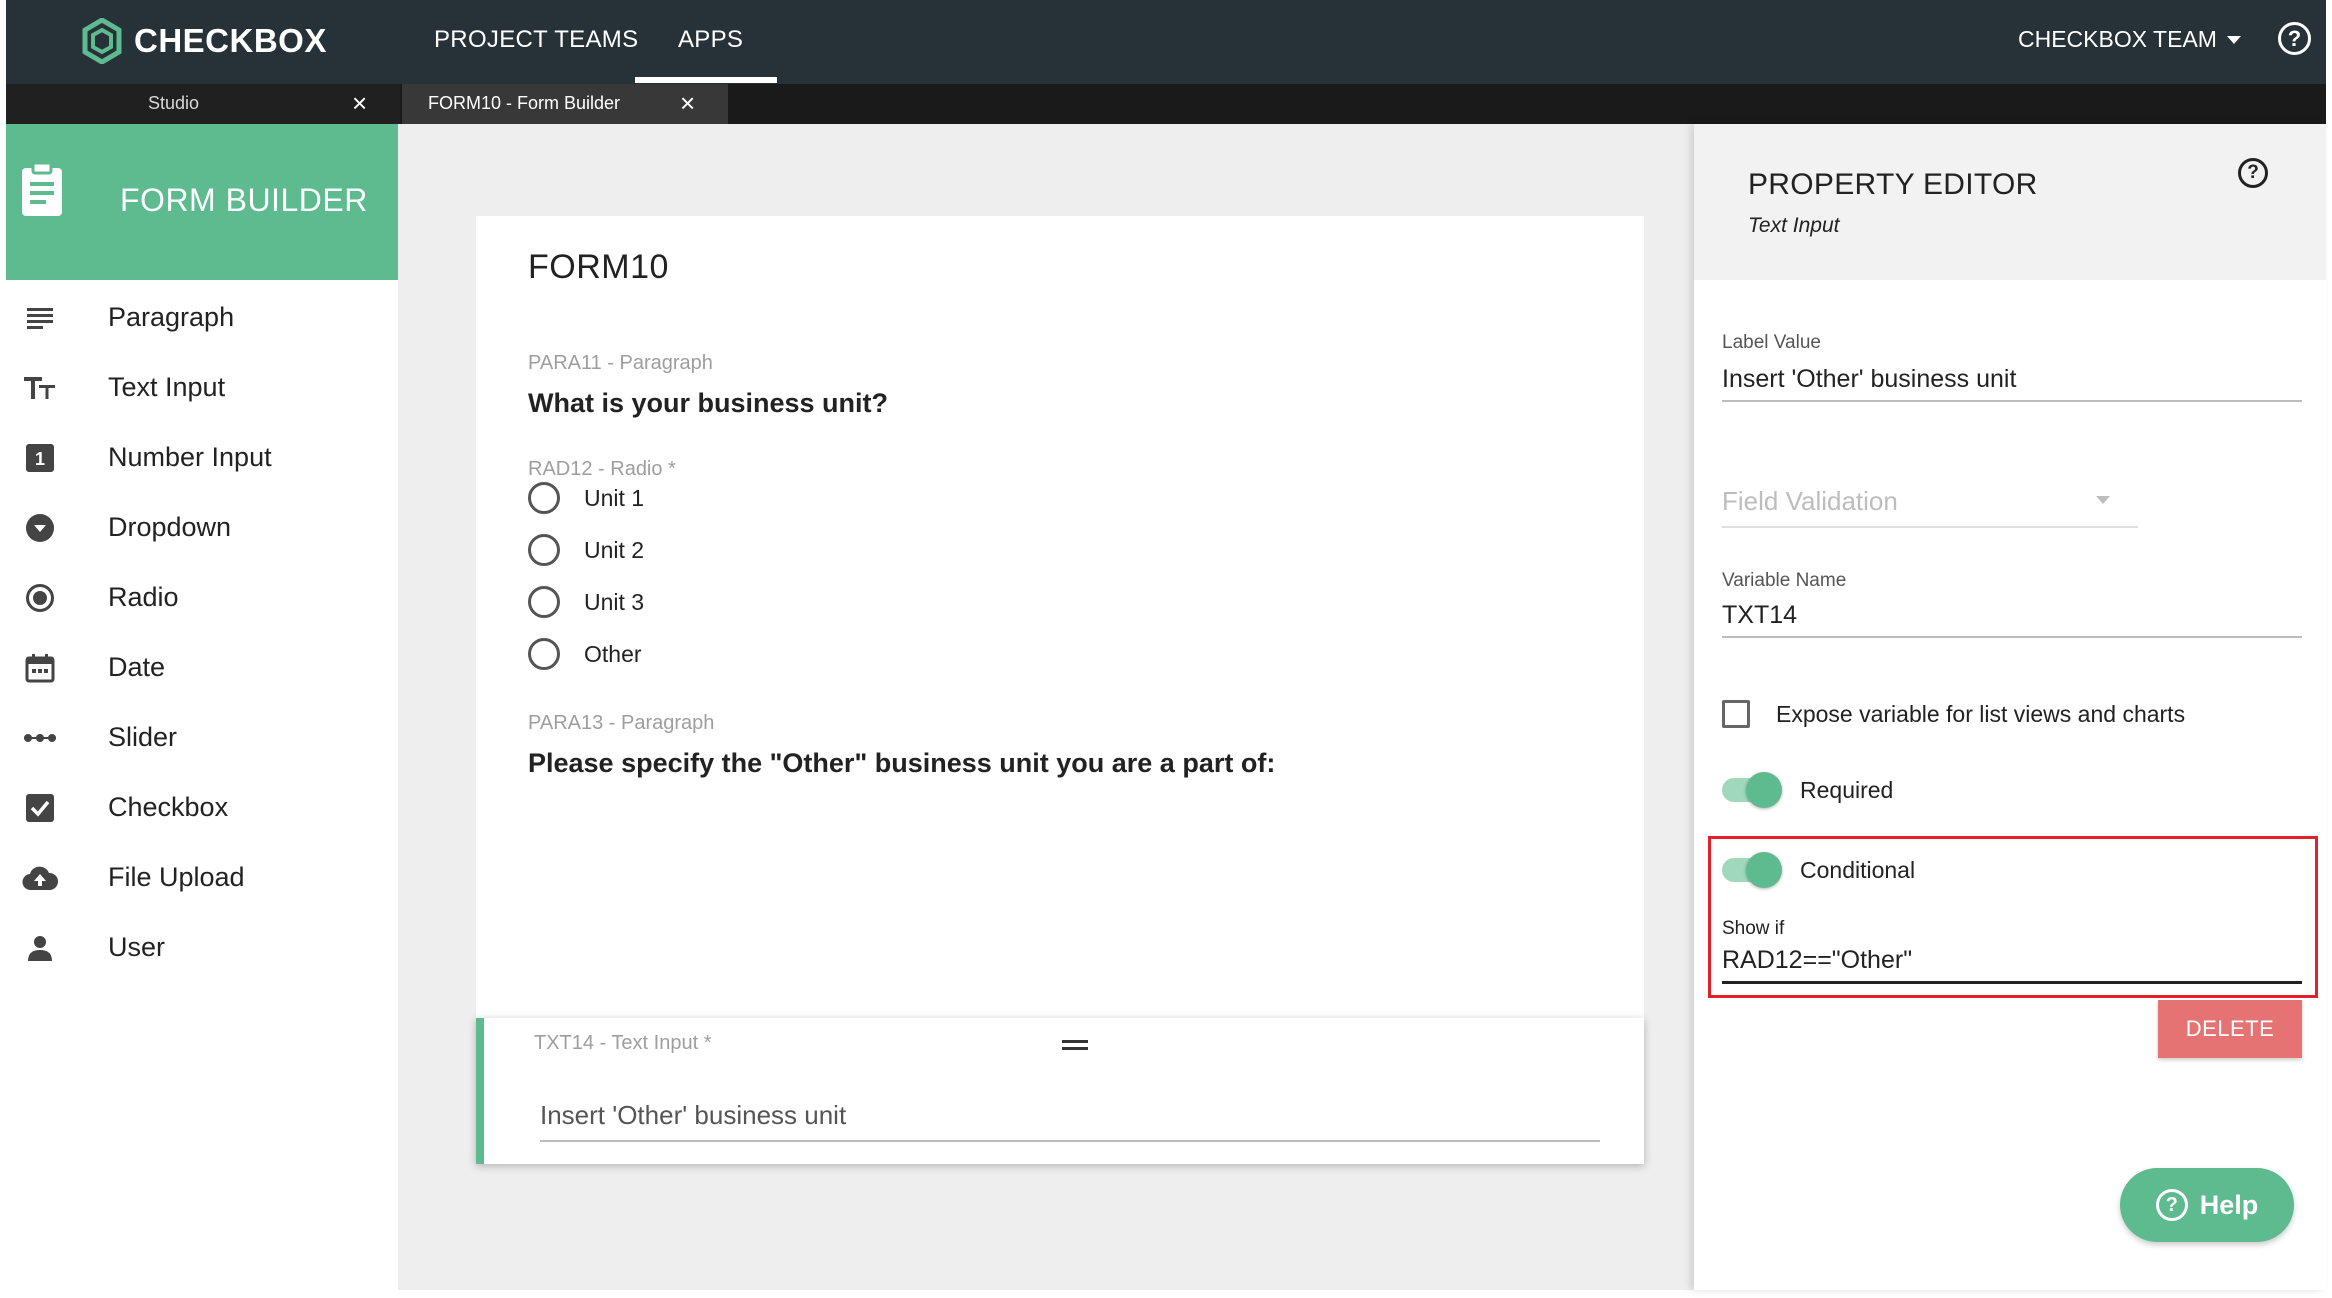  I want to click on palette-item-dropdown: Dropdown, so click(202, 526).